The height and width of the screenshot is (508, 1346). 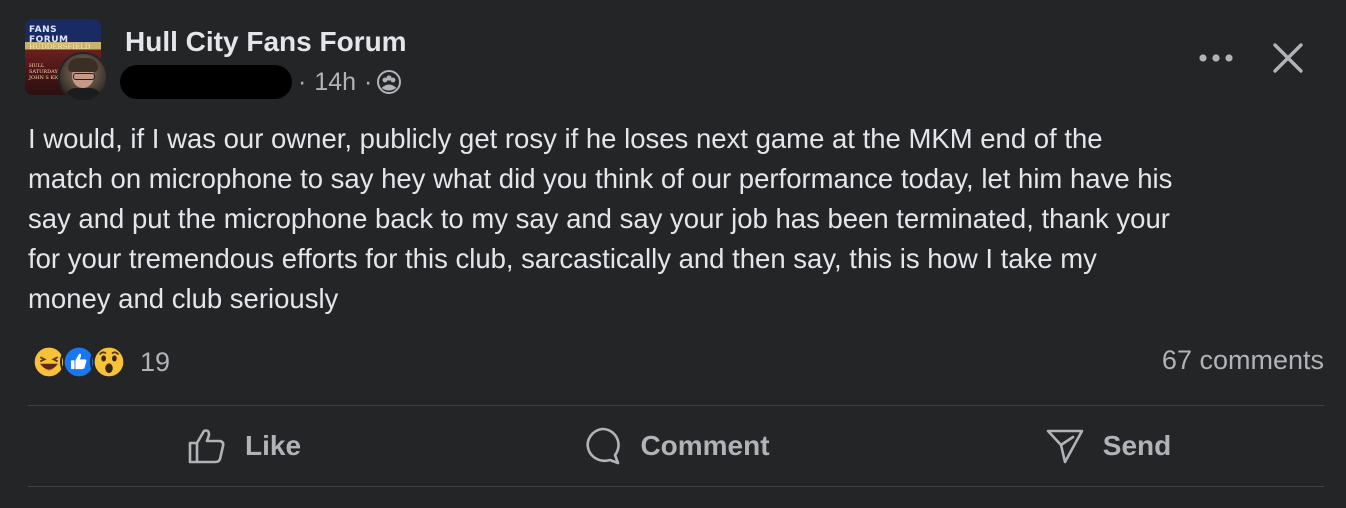 What do you see at coordinates (83, 65) in the screenshot?
I see `avatar-hair` at bounding box center [83, 65].